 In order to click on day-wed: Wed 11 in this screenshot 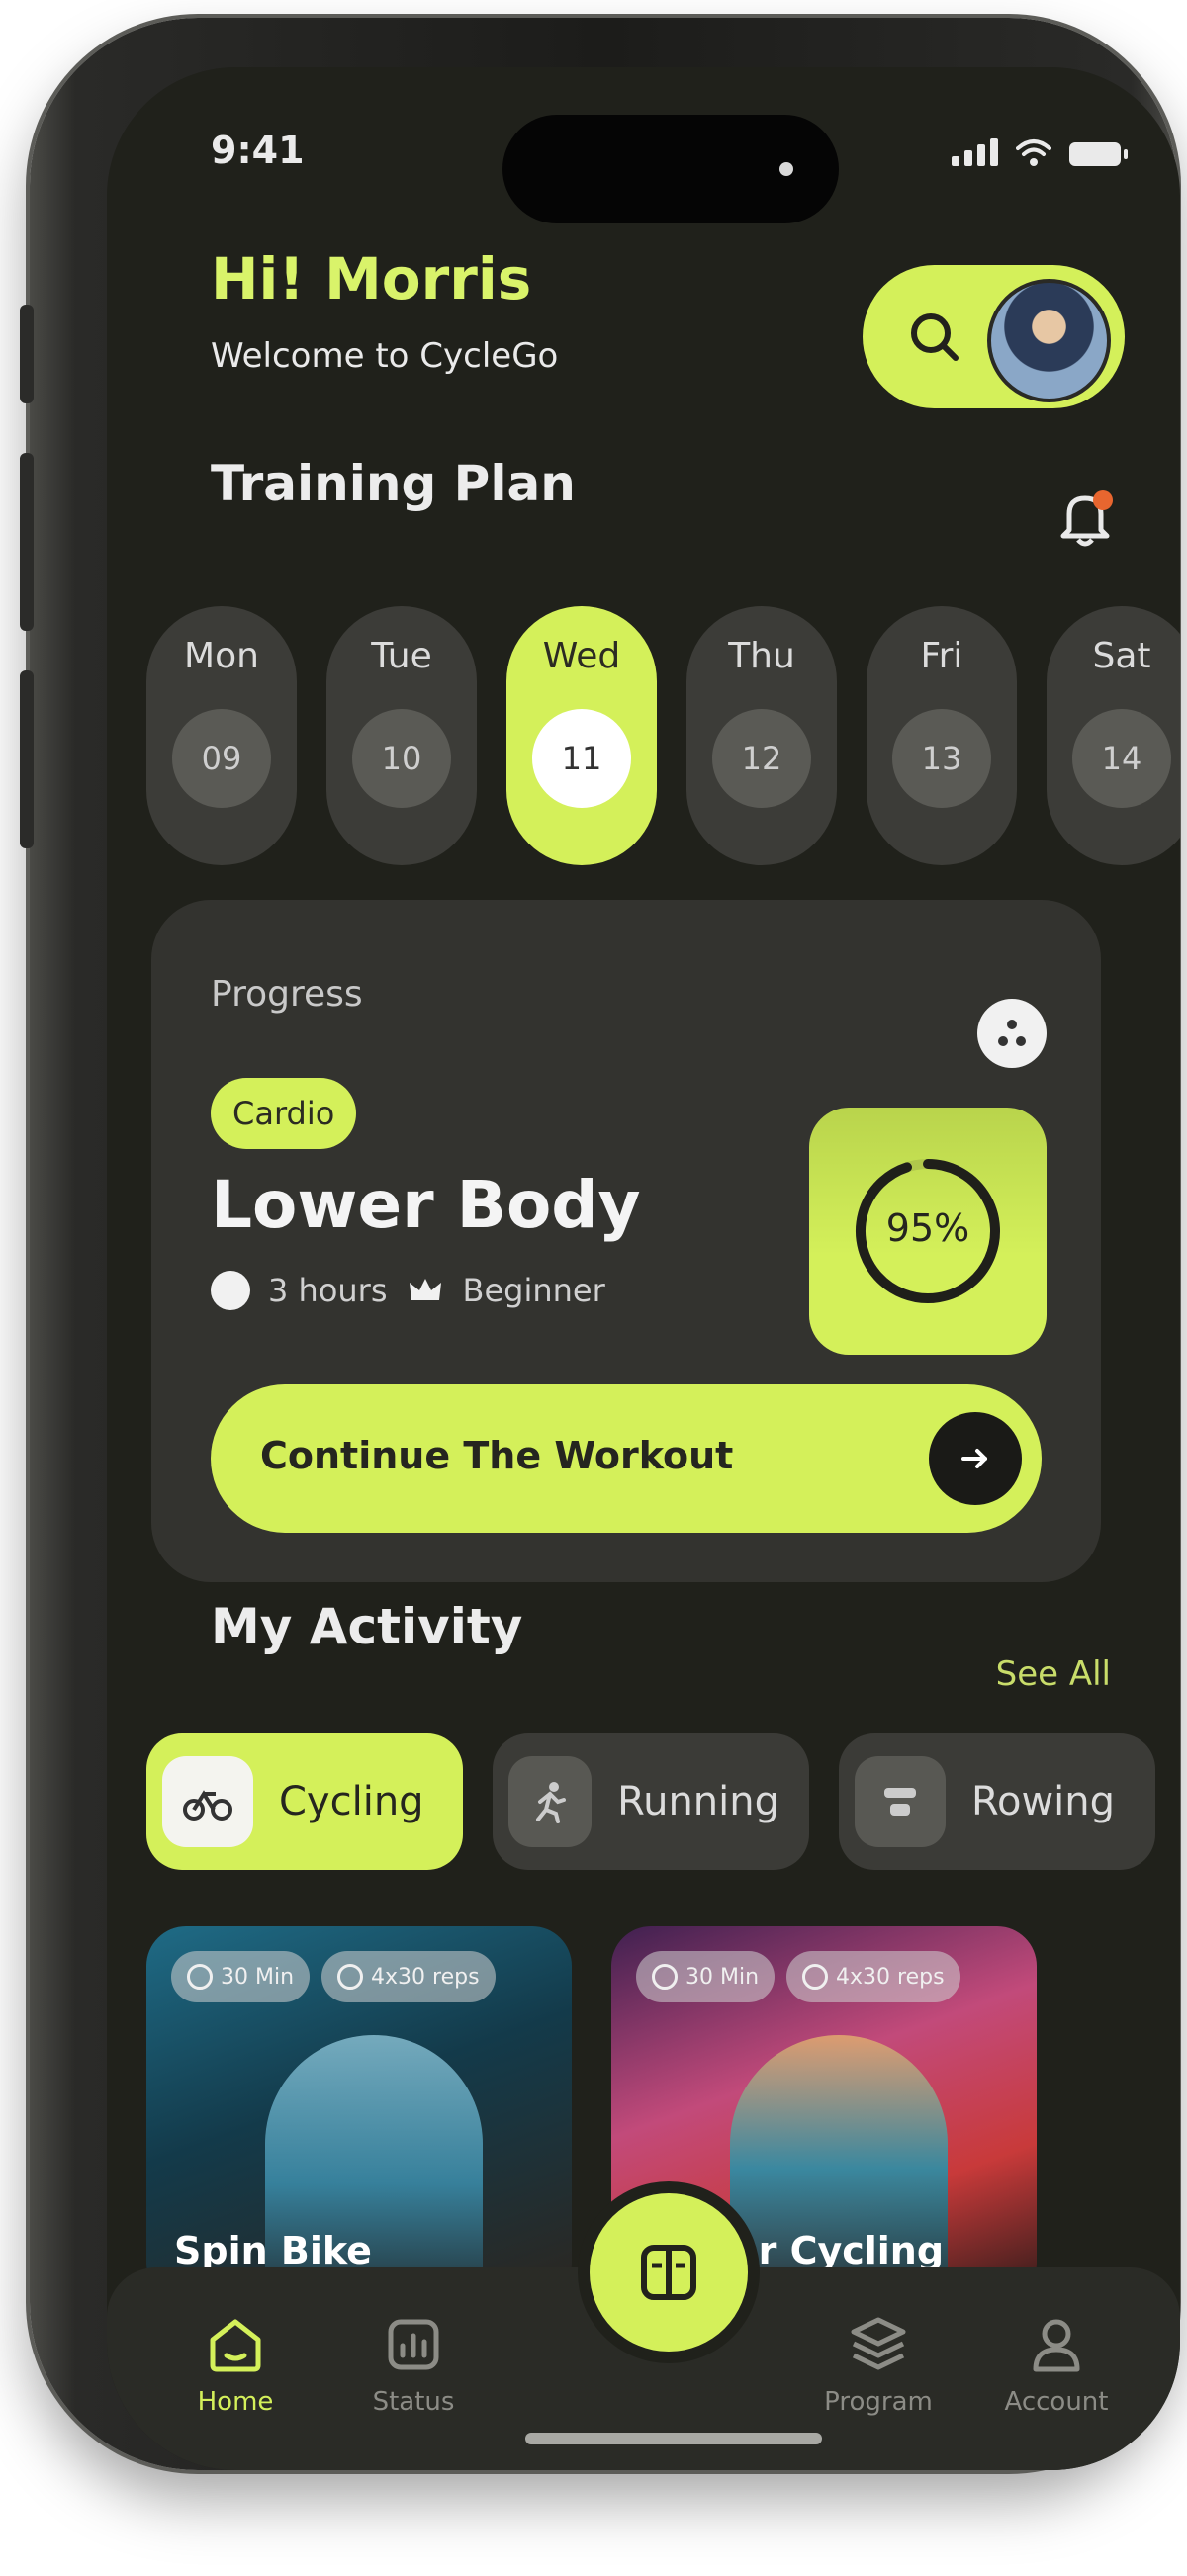, I will do `click(581, 735)`.